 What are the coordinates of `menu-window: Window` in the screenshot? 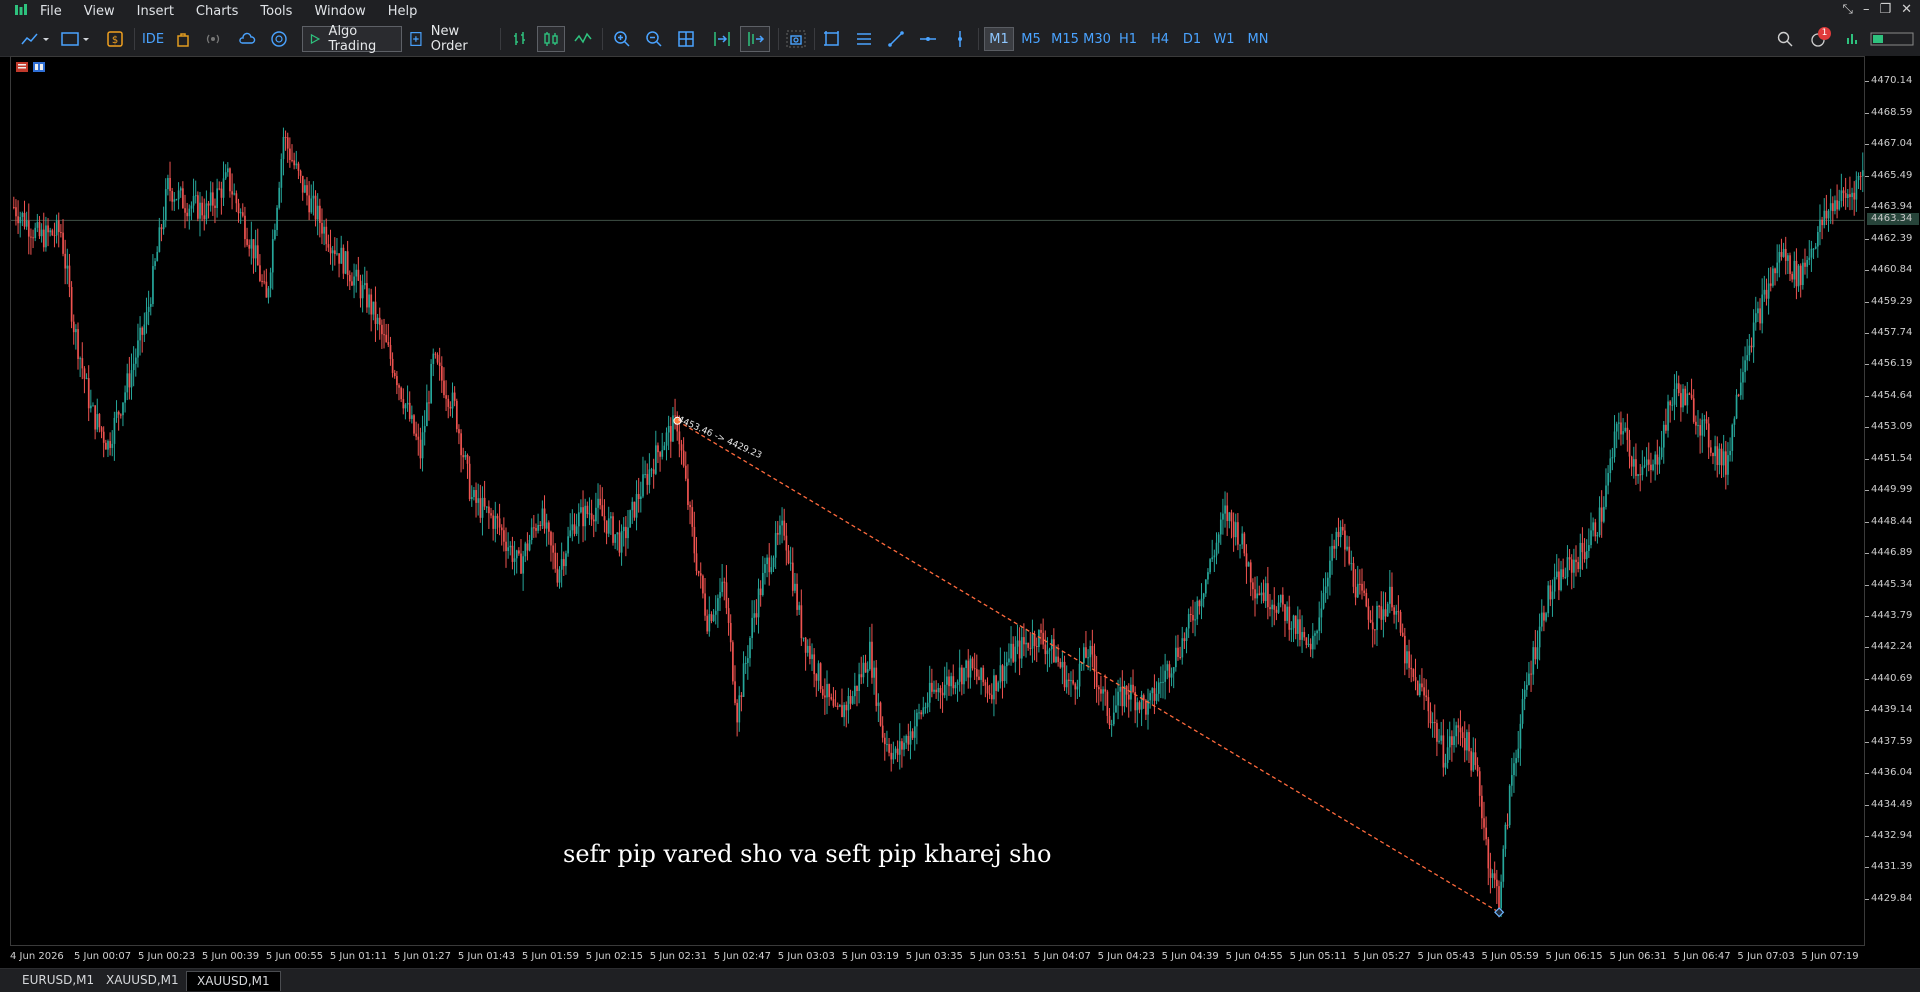 It's located at (345, 11).